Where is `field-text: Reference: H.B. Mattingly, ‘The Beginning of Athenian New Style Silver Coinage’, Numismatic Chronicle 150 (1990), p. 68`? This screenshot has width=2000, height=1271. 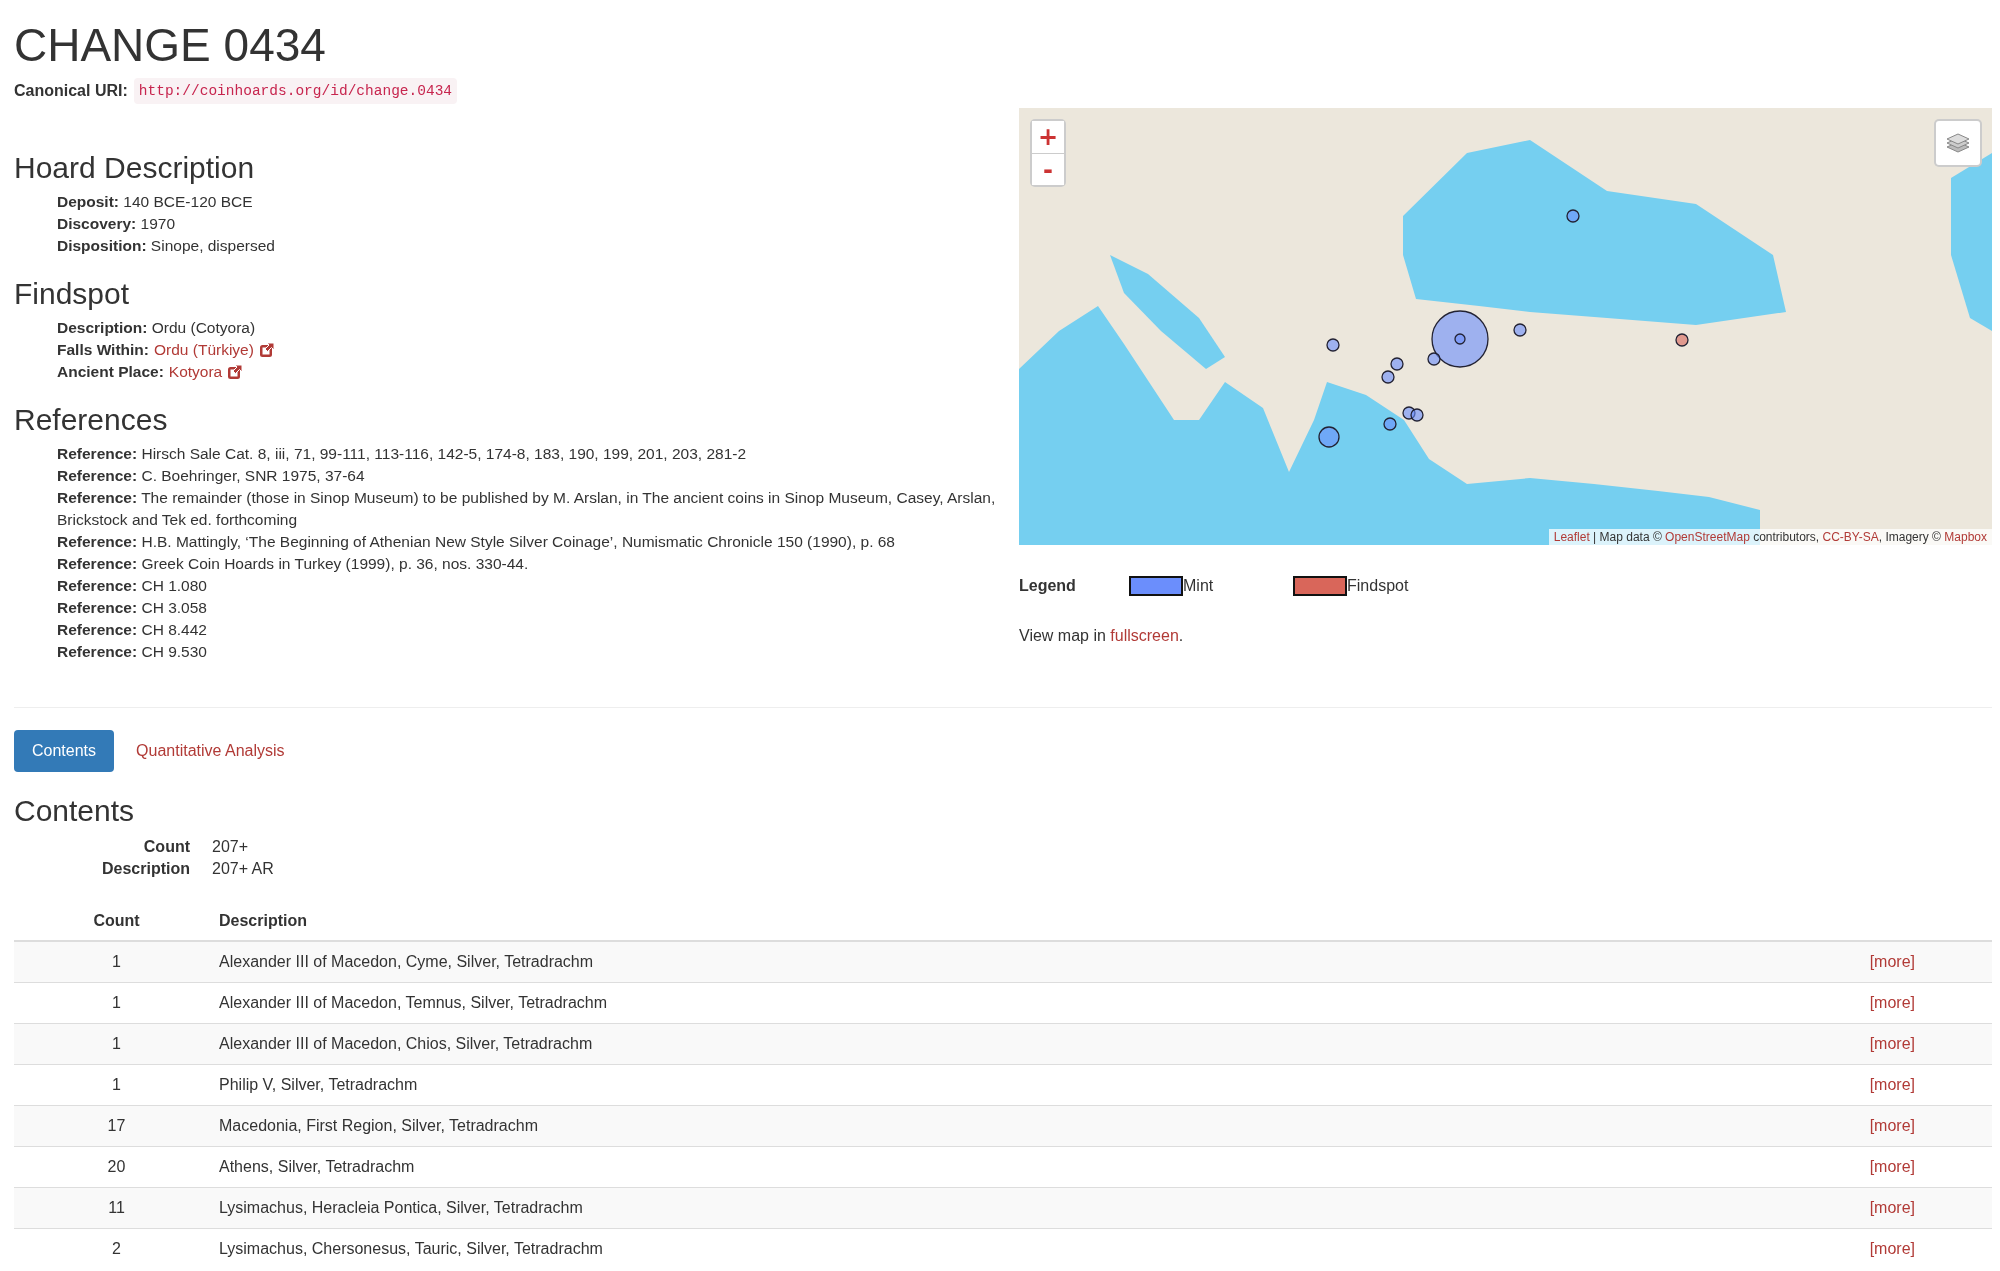 field-text: Reference: H.B. Mattingly, ‘The Beginning of Athenian New Style Silver Coinage’, Numismatic Chronicle 150 (1990), p. 68 is located at coordinates (476, 542).